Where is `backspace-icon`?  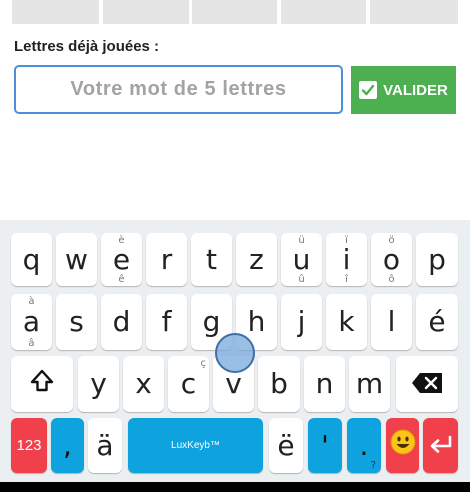 backspace-icon is located at coordinates (427, 384).